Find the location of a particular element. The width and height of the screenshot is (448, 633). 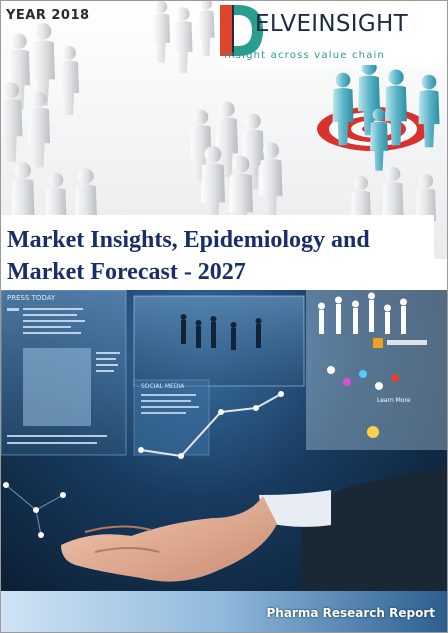

report-title-line-2: Market Forecast - 2027 is located at coordinates (126, 272).